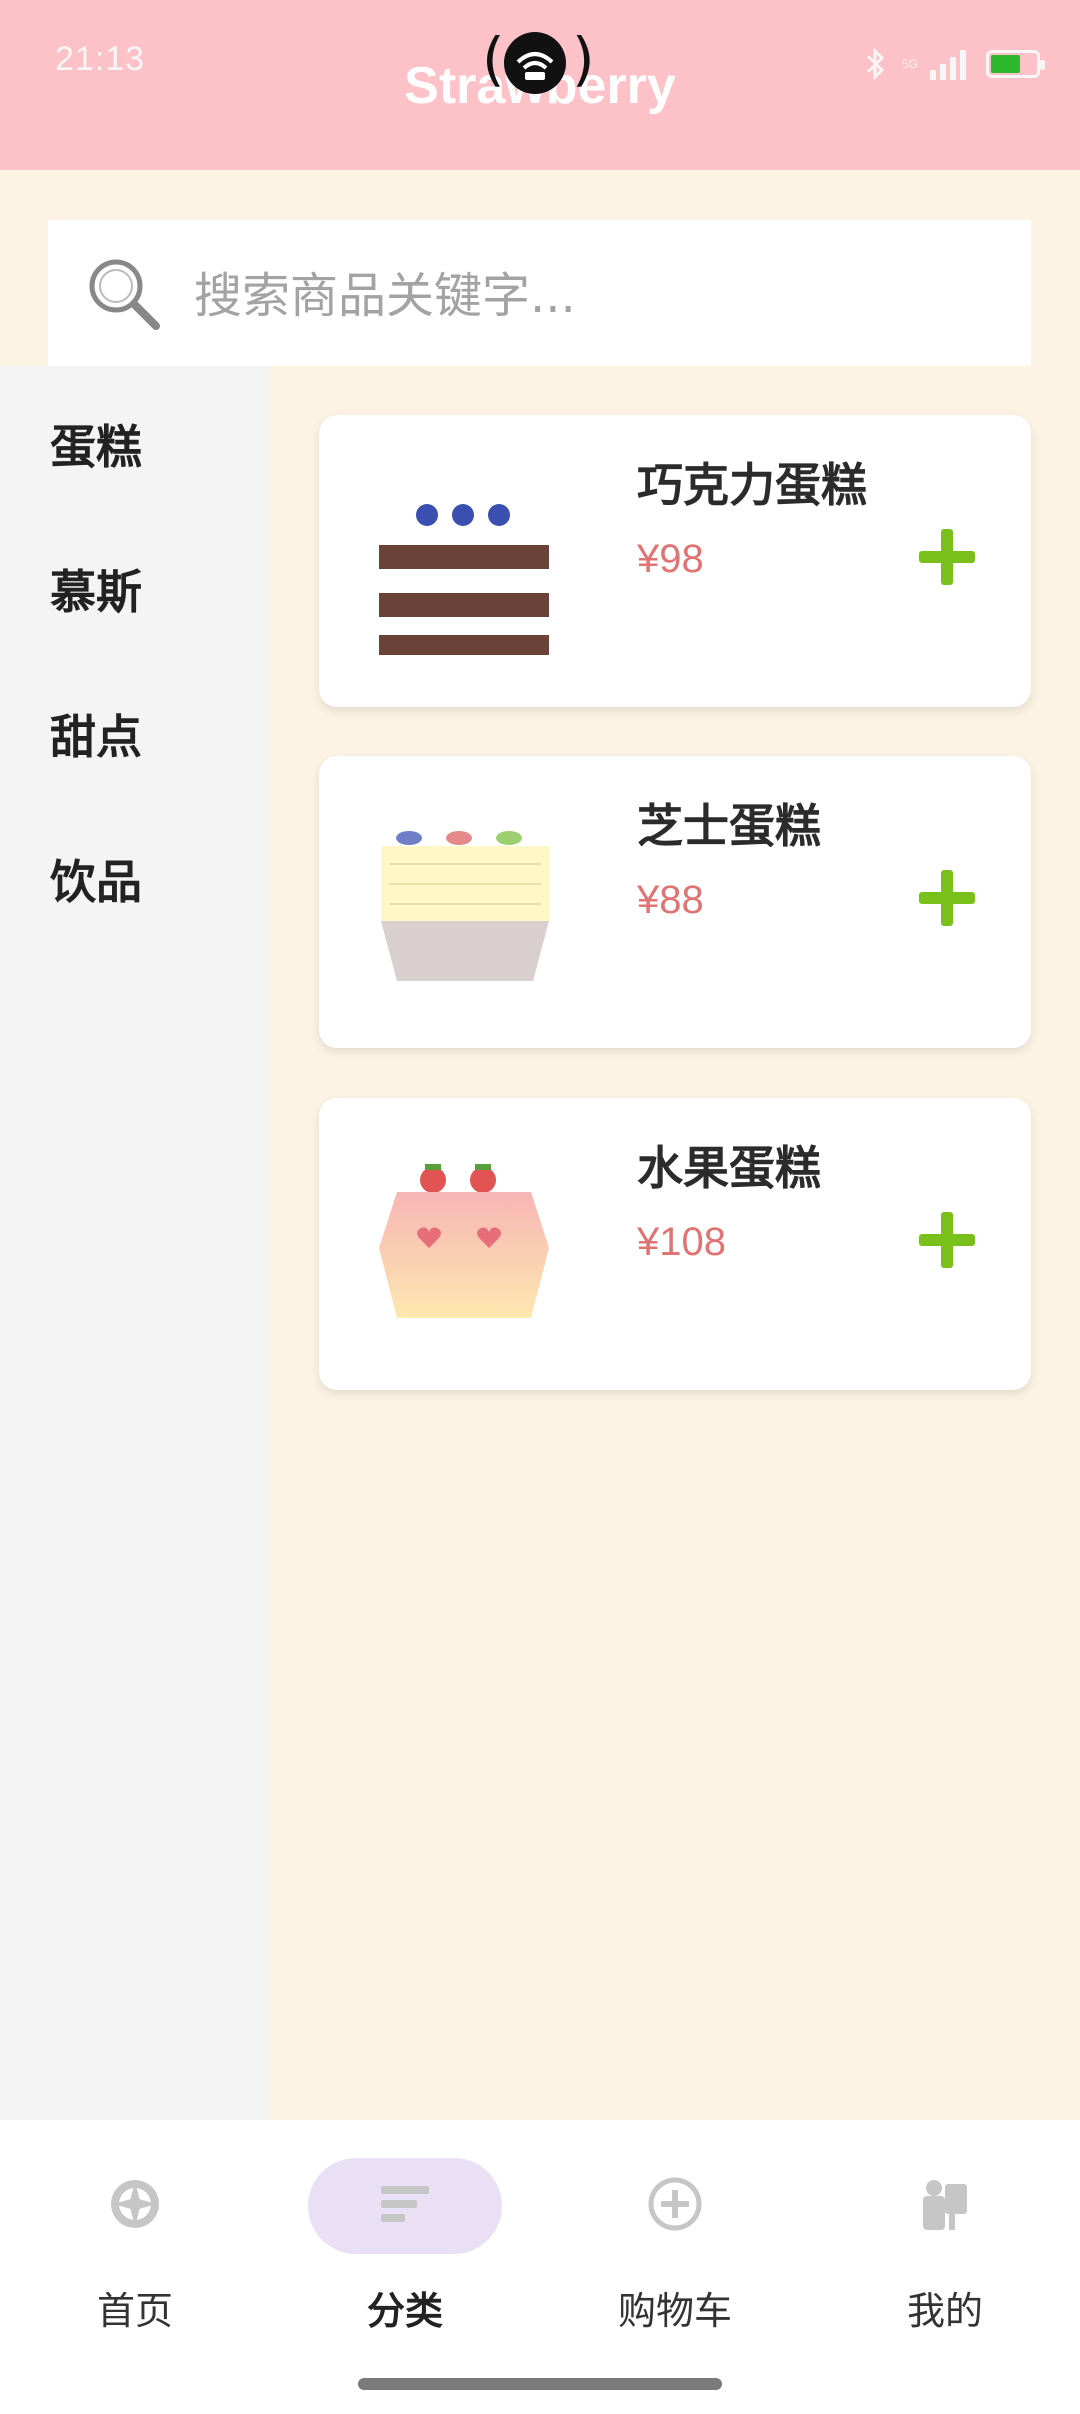 The image size is (1080, 2414). Describe the element at coordinates (948, 65) in the screenshot. I see `signal-icon` at that location.